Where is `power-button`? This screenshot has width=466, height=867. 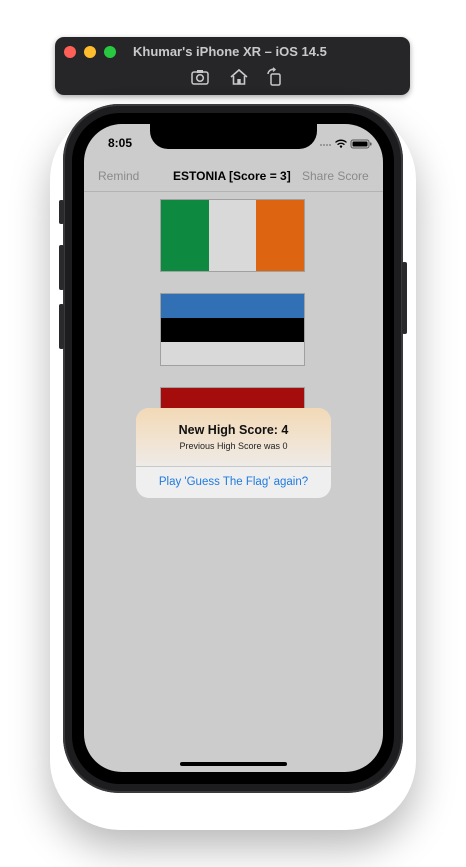
power-button is located at coordinates (404, 298).